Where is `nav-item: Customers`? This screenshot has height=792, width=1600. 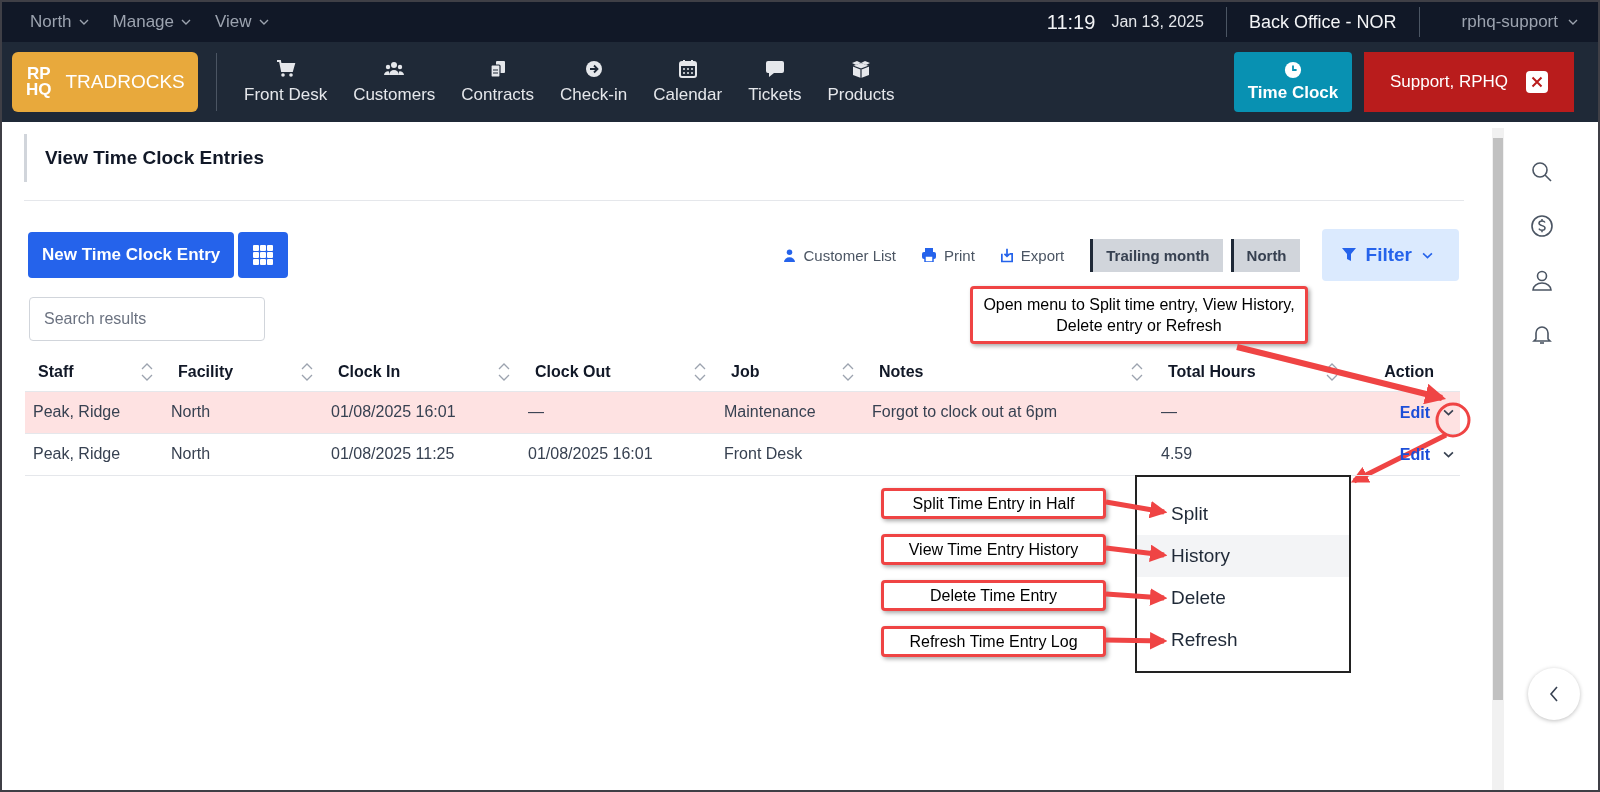 nav-item: Customers is located at coordinates (394, 82).